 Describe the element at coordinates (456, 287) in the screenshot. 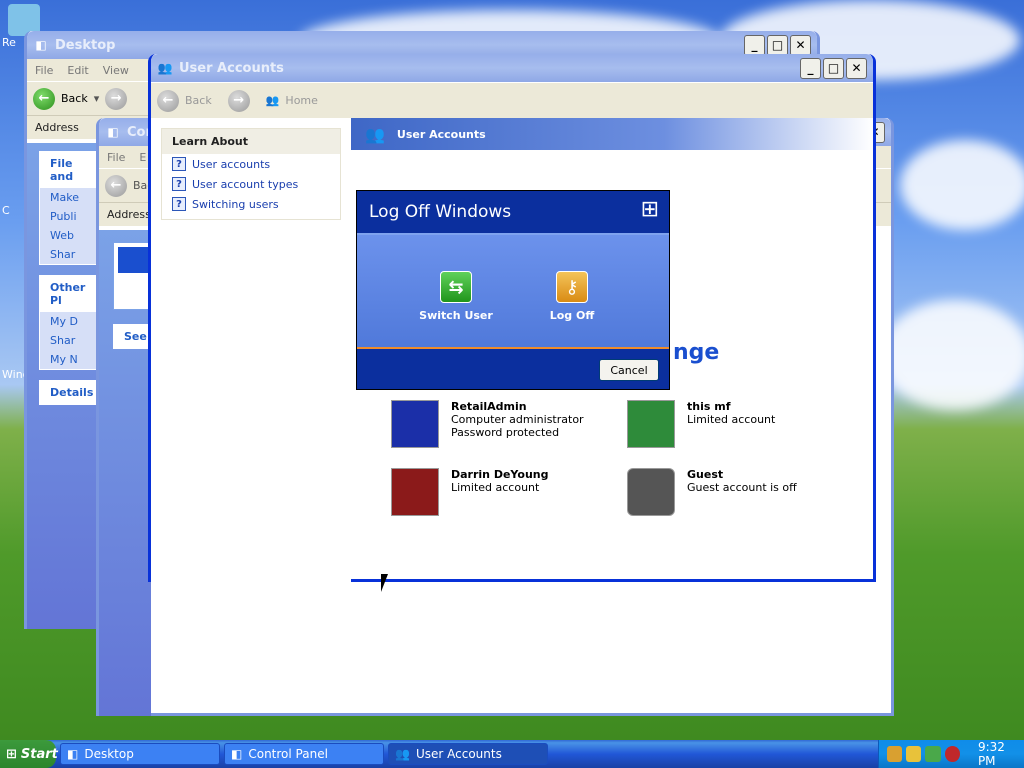

I see `switch-user-icon: ⇆` at that location.